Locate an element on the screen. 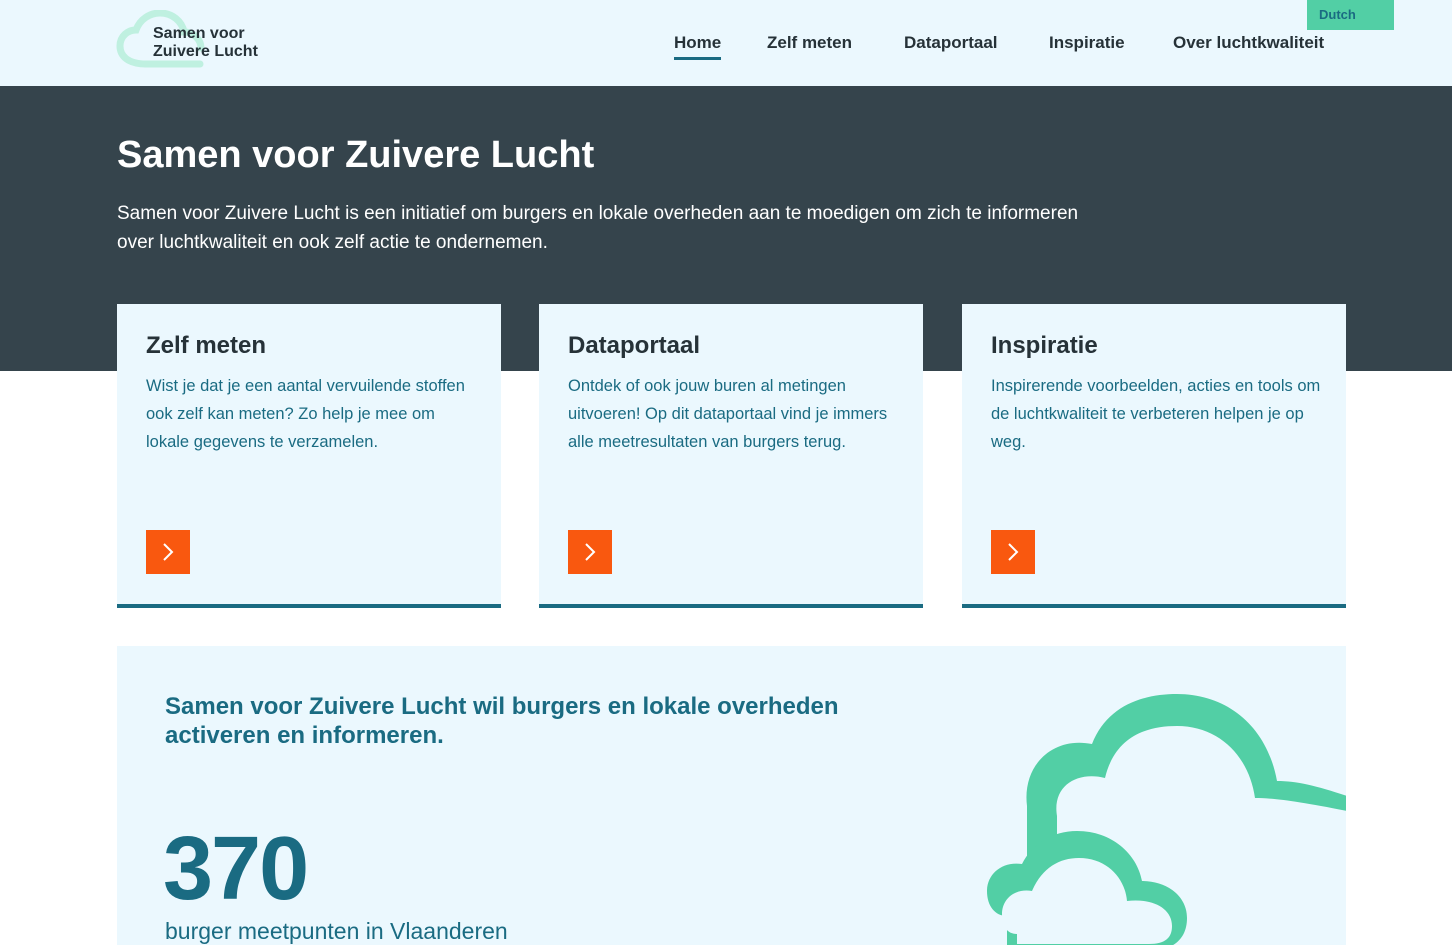  hero-title: Samen voor Zuivere Lucht is located at coordinates (356, 155).